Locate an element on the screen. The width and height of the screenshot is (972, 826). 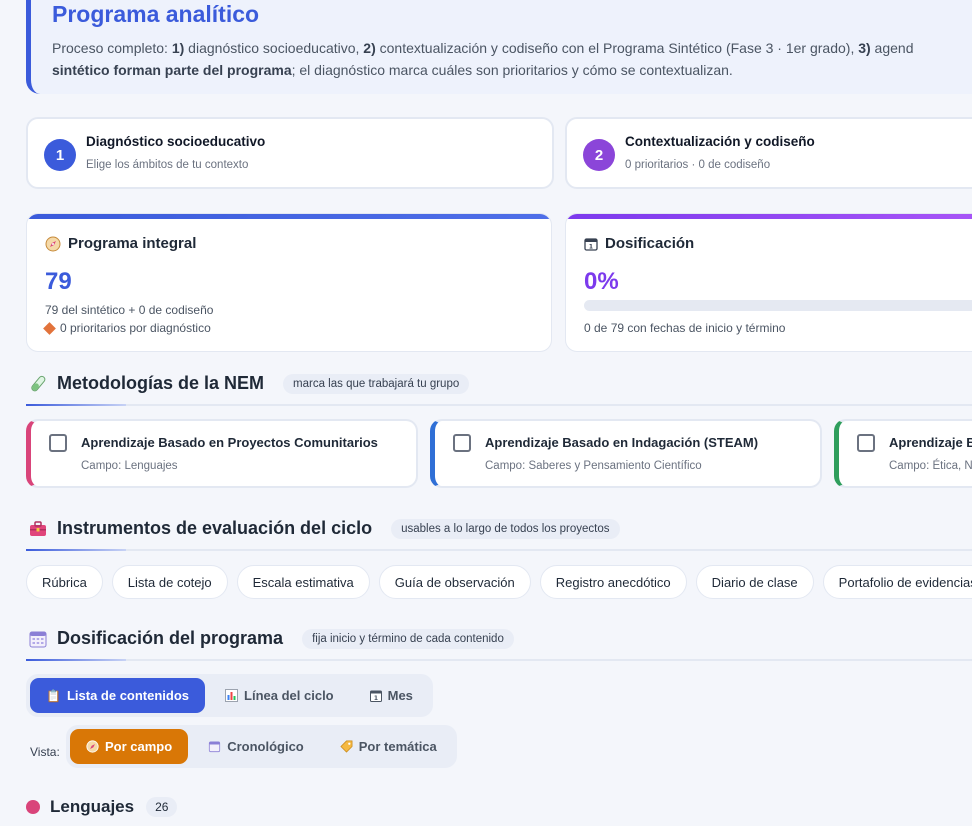
group-title: Lenguajes is located at coordinates (92, 806).